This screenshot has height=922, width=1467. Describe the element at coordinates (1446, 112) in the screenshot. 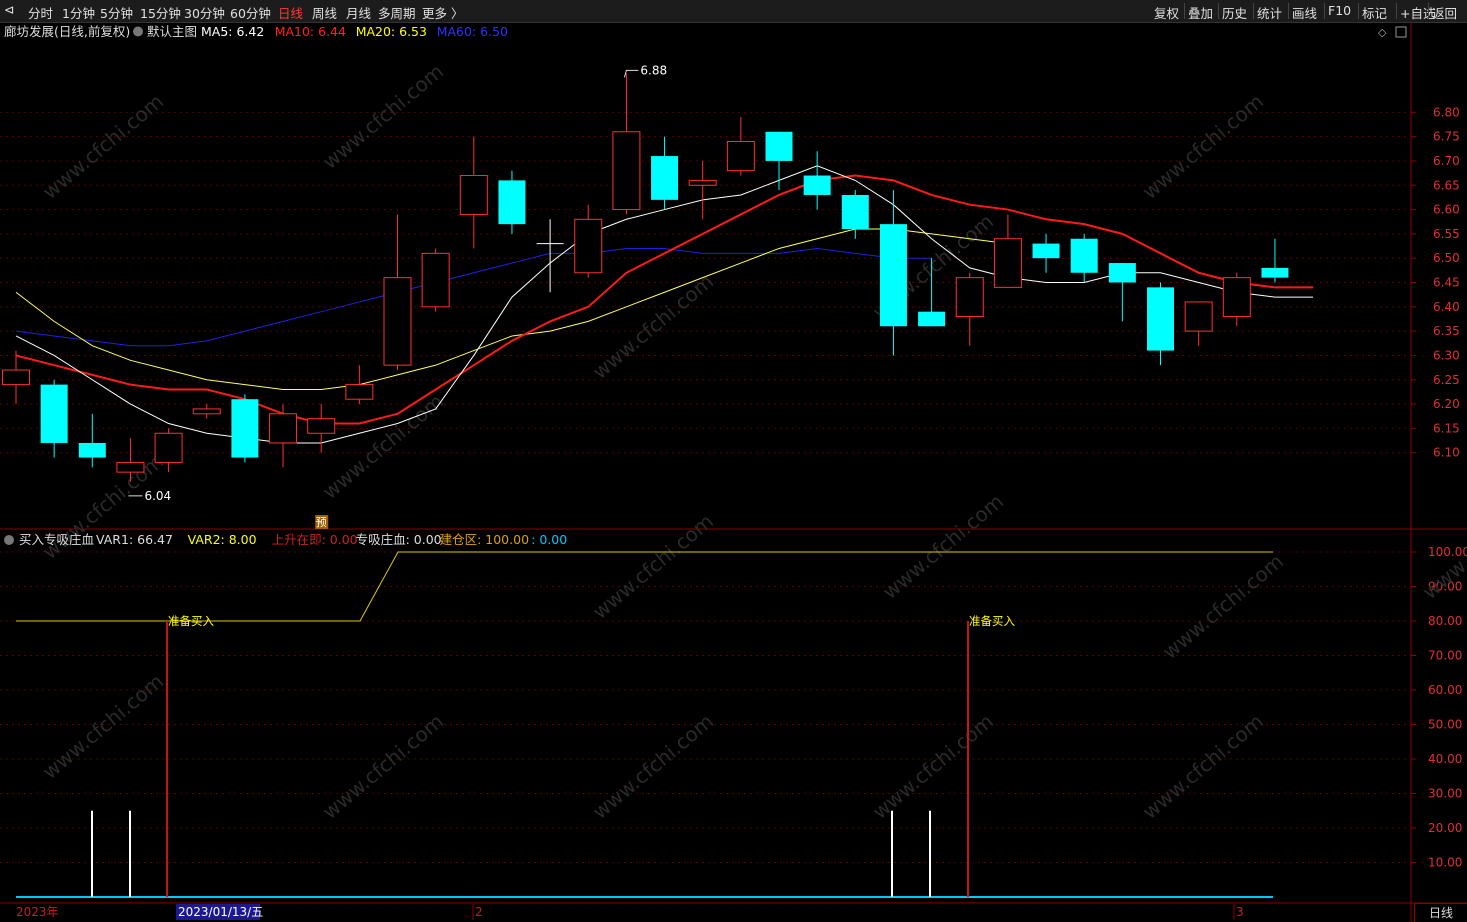

I see `main-y-tick-label: 6.80` at that location.